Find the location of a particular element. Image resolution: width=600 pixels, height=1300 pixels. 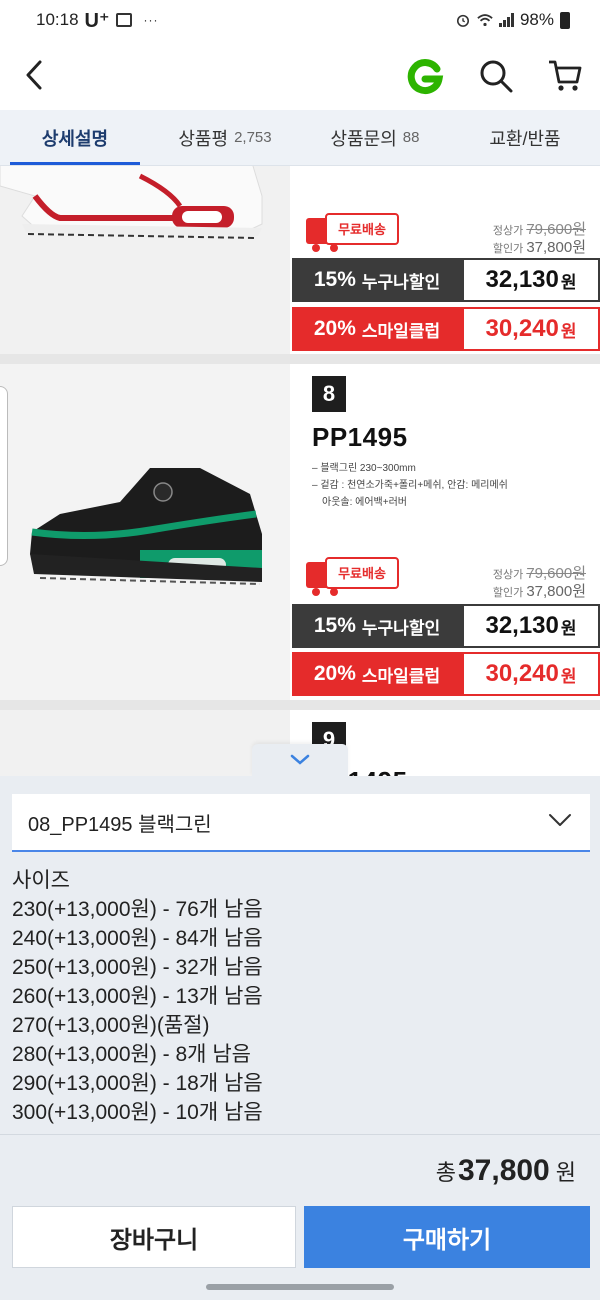

size-option-item: 280(+13,000원) - 8개 남음 is located at coordinates (137, 1054).